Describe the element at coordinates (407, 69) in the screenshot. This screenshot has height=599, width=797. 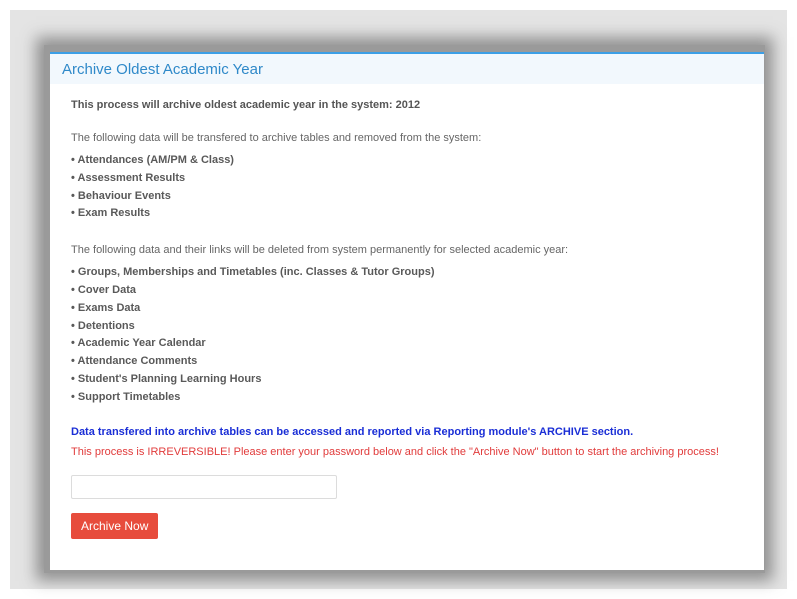
I see `panel-title: Archive Oldest Academic Year` at that location.